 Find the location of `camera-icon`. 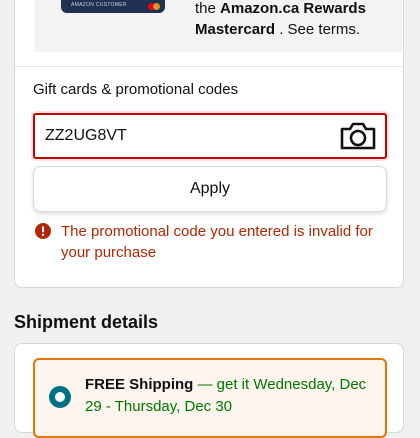

camera-icon is located at coordinates (358, 136).